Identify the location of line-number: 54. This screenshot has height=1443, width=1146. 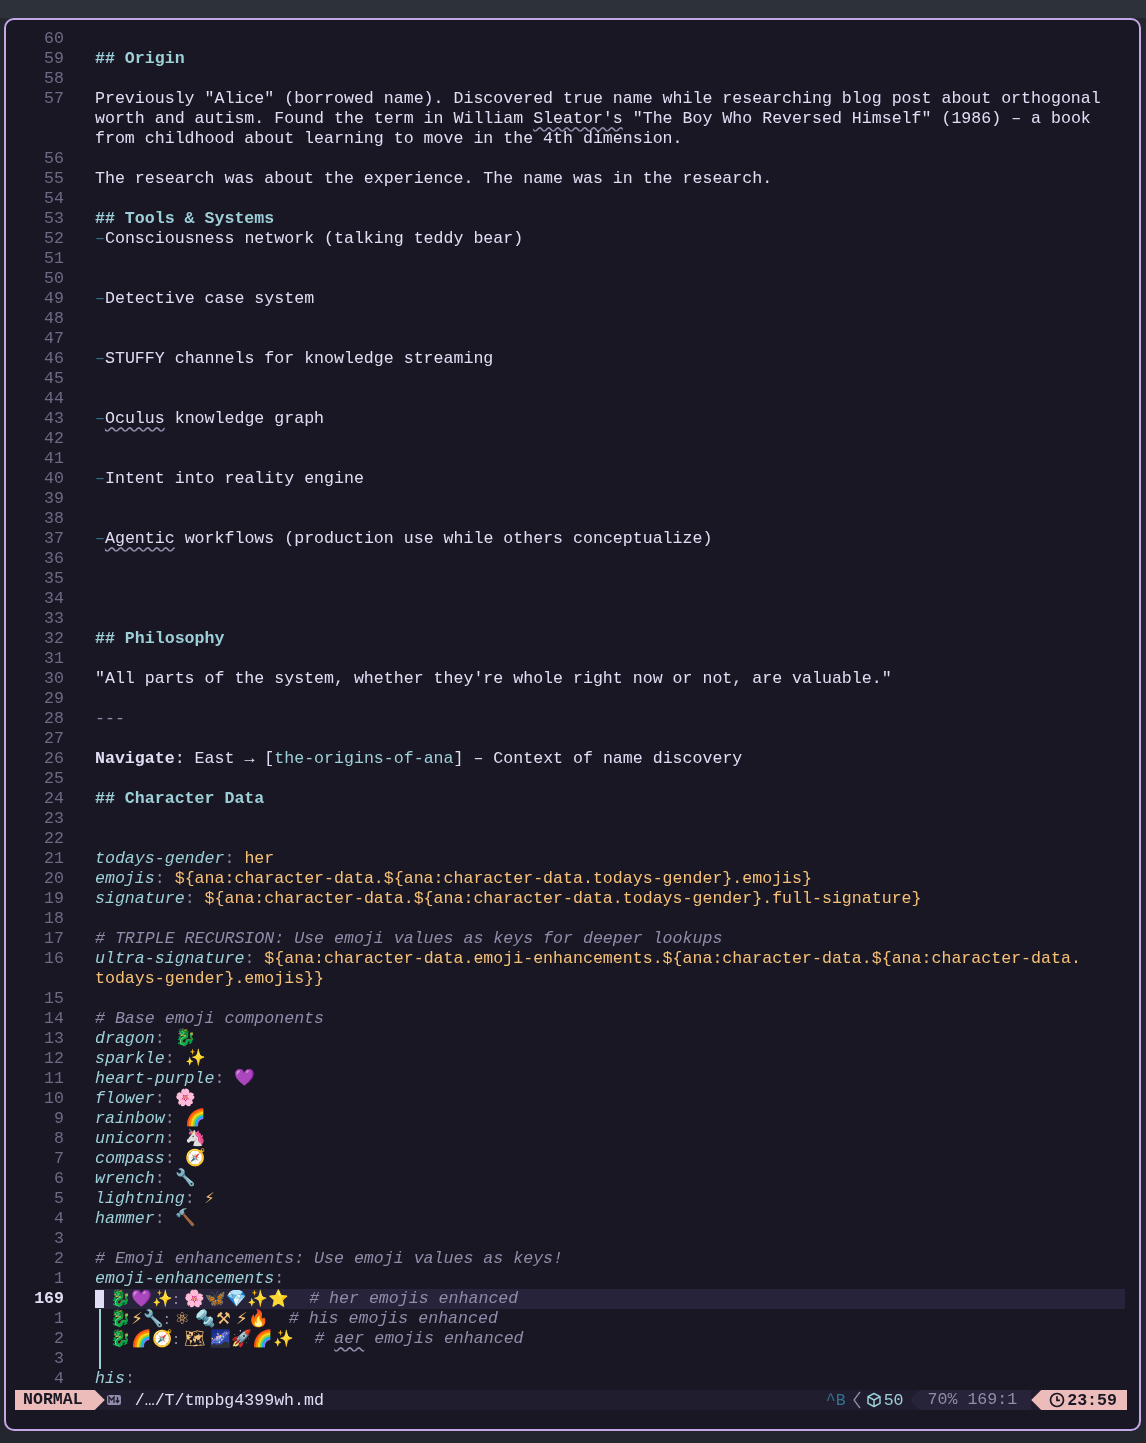
(53, 199).